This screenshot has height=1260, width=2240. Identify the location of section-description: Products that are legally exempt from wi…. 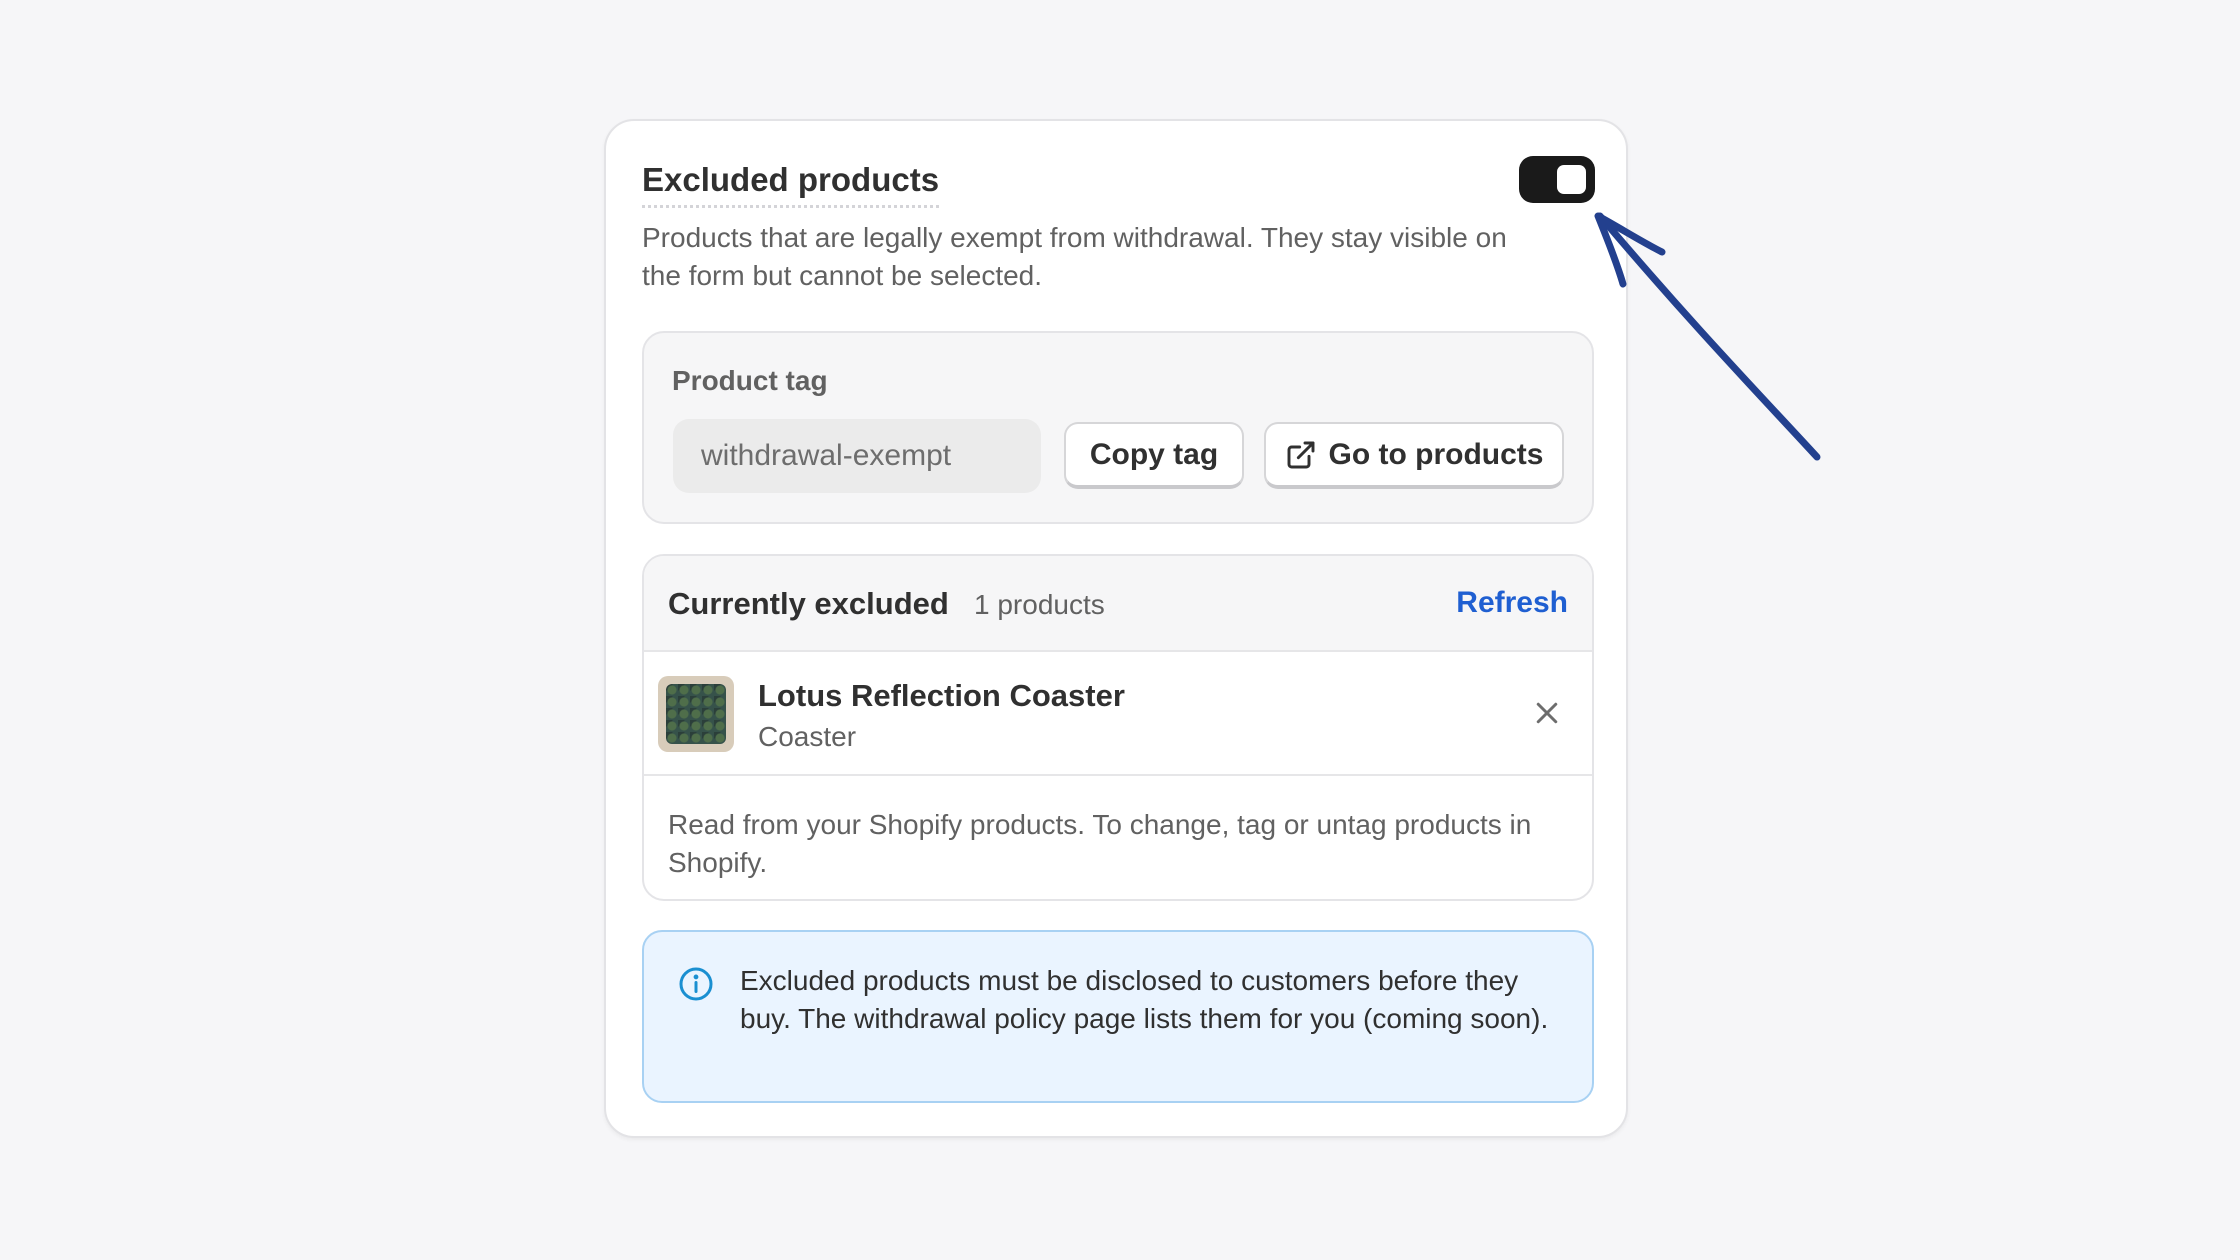
(1074, 256).